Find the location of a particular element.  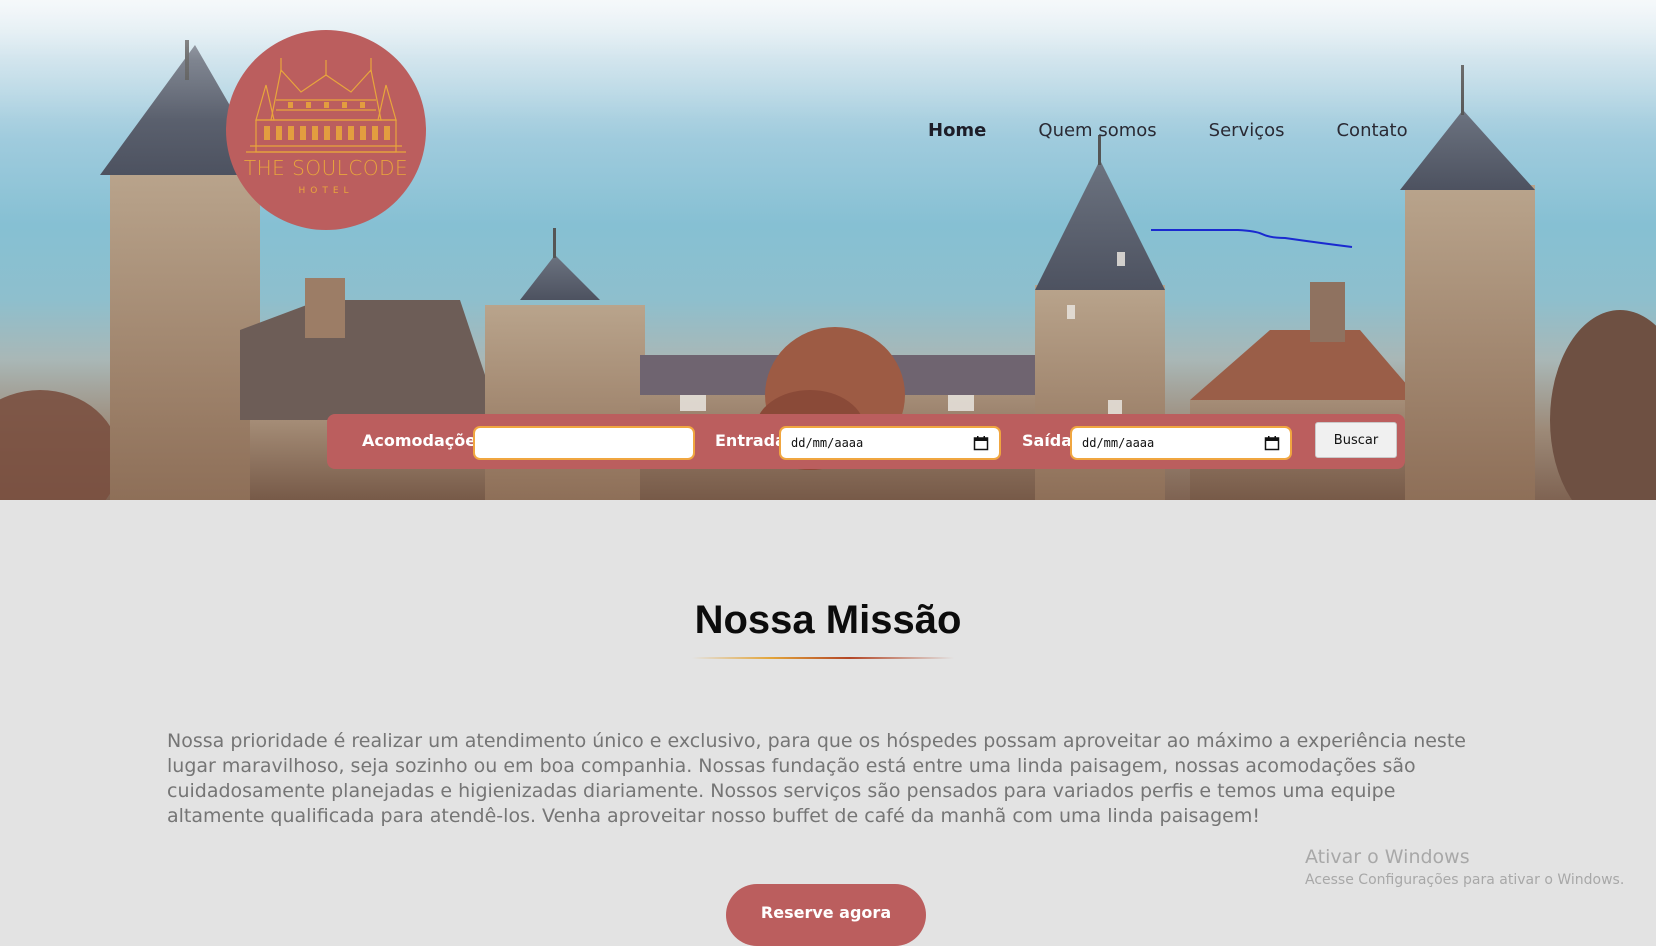

castle-logo-icon is located at coordinates (326, 105).